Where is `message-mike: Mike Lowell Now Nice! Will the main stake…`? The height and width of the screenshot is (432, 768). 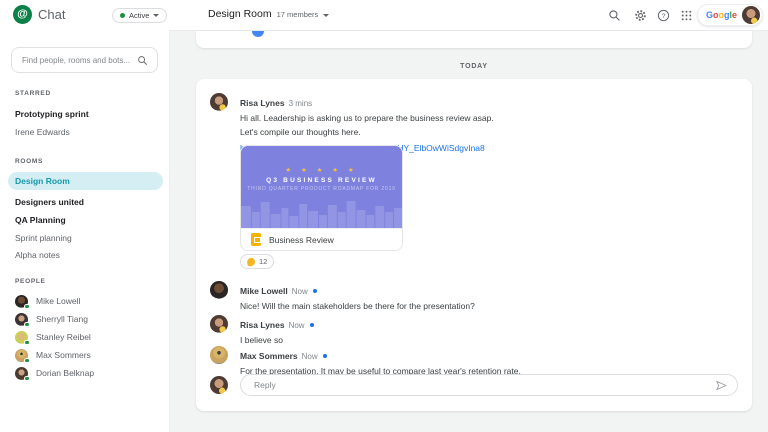
message-mike: Mike Lowell Now Nice! Will the main stake… is located at coordinates (474, 297).